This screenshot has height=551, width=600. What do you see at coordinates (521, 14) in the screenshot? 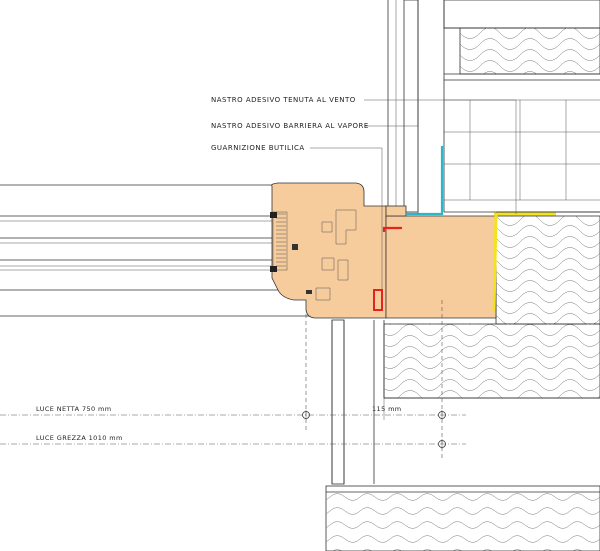
I see `top-slab` at bounding box center [521, 14].